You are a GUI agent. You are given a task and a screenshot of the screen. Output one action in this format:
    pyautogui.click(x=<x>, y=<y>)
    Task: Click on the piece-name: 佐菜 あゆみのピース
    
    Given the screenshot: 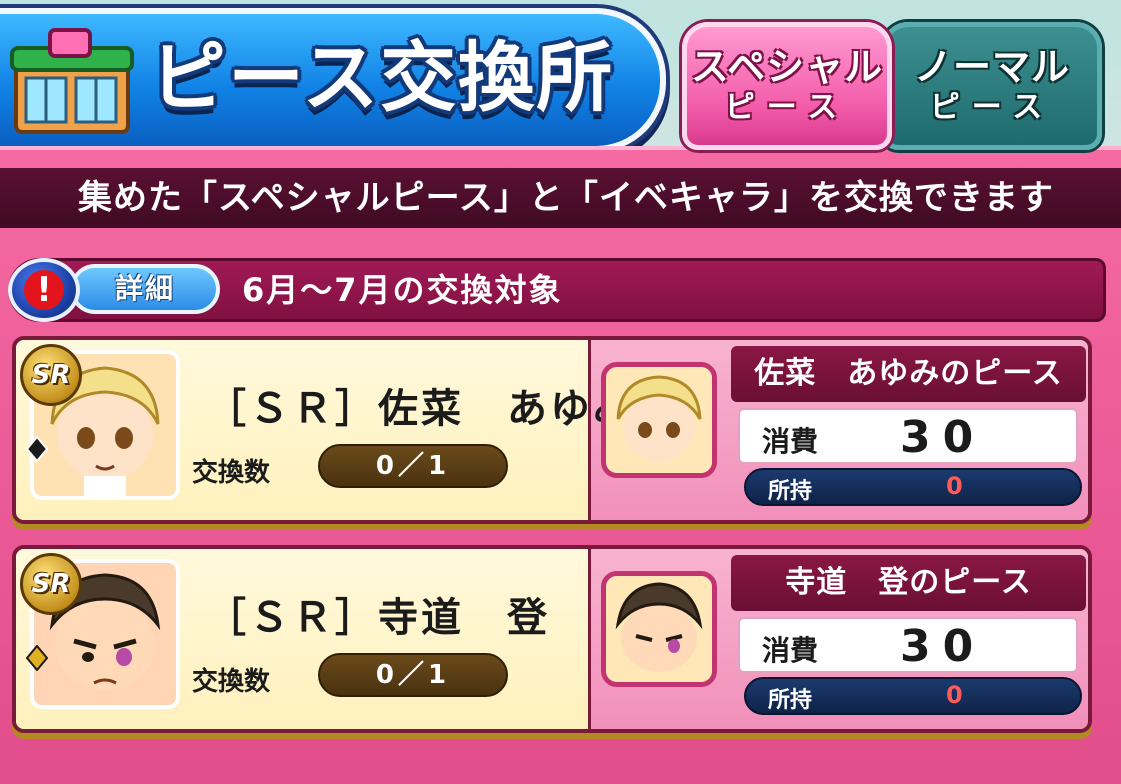 What is the action you would take?
    pyautogui.click(x=908, y=374)
    